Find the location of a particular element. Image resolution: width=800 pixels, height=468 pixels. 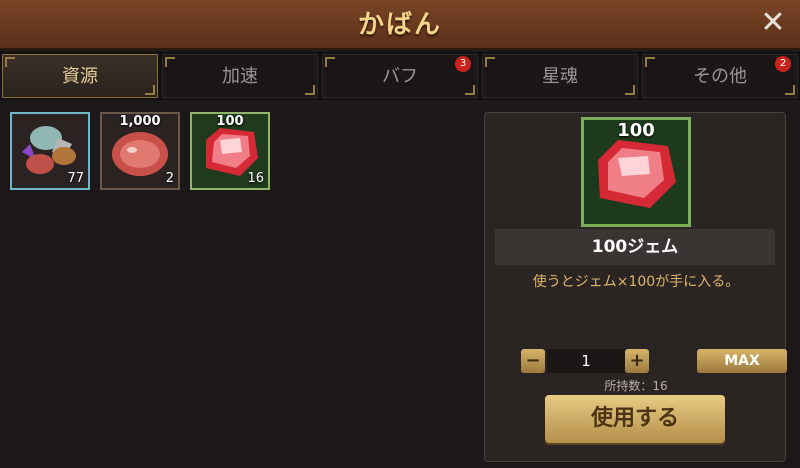

selected-item-name: 100ジェム is located at coordinates (635, 247).